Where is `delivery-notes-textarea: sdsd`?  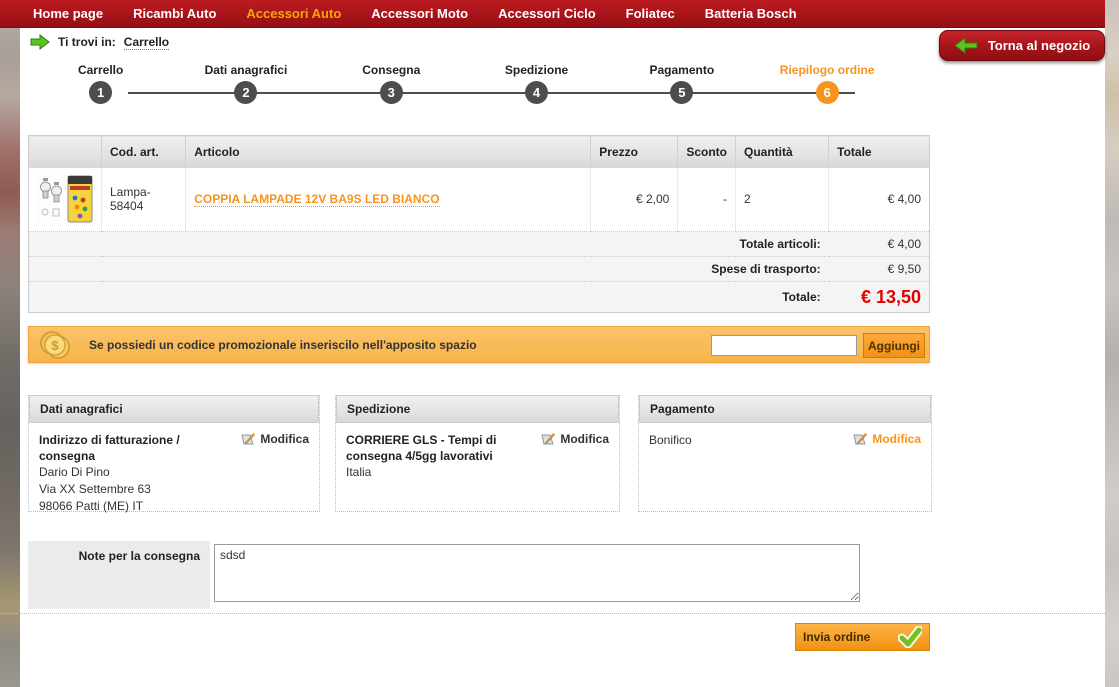
delivery-notes-textarea: sdsd is located at coordinates (537, 573).